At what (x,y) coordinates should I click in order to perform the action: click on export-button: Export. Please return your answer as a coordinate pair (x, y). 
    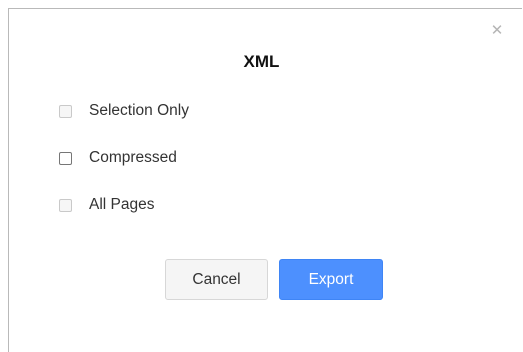
    Looking at the image, I should click on (331, 279).